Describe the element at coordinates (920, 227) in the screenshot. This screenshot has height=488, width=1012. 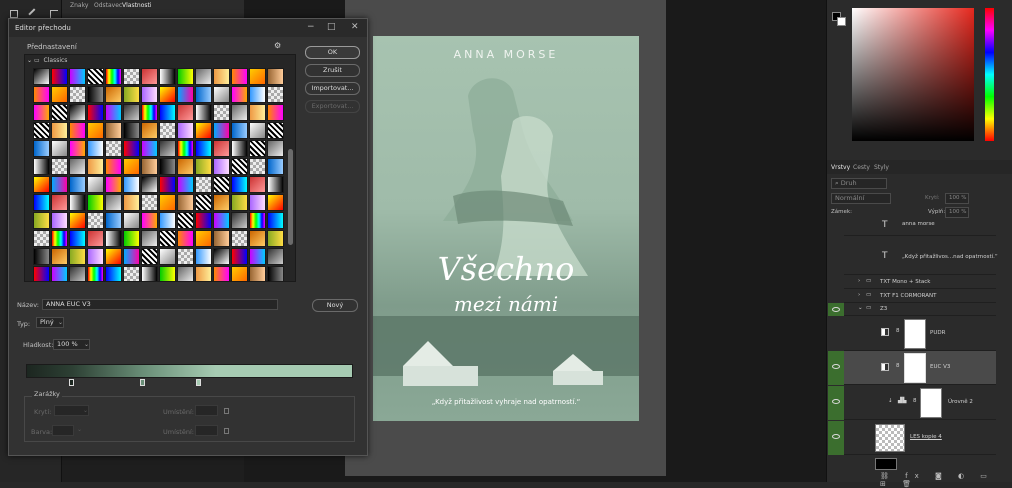
I see `layer-row-anna-morse: T anna morse` at that location.